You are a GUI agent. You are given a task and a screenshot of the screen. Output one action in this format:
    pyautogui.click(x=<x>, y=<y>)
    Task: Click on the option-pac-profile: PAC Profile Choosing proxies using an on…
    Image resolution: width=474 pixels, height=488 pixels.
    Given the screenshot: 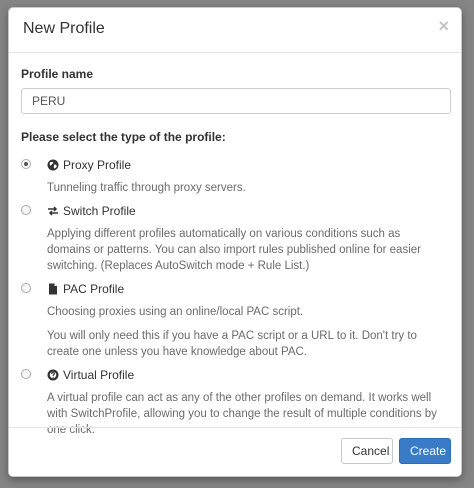 What is the action you would take?
    pyautogui.click(x=235, y=321)
    